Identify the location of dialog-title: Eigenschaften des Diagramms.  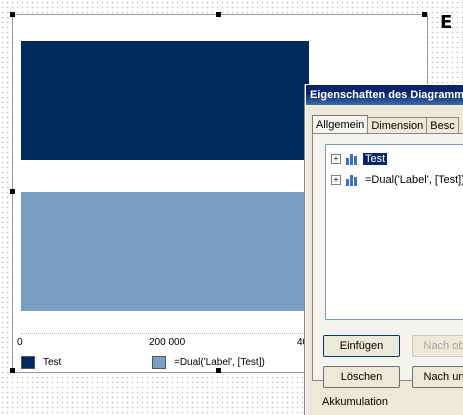
(384, 95).